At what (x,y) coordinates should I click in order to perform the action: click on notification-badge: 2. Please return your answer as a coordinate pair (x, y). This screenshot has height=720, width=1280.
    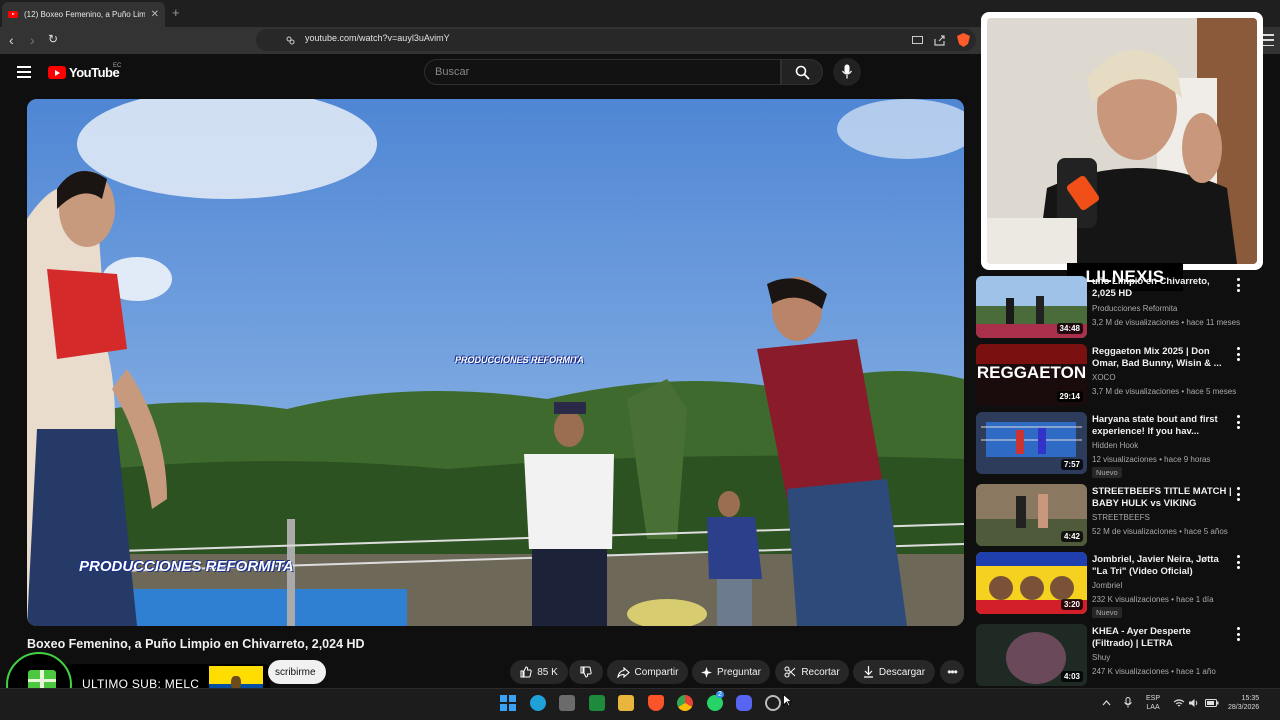
    Looking at the image, I should click on (720, 694).